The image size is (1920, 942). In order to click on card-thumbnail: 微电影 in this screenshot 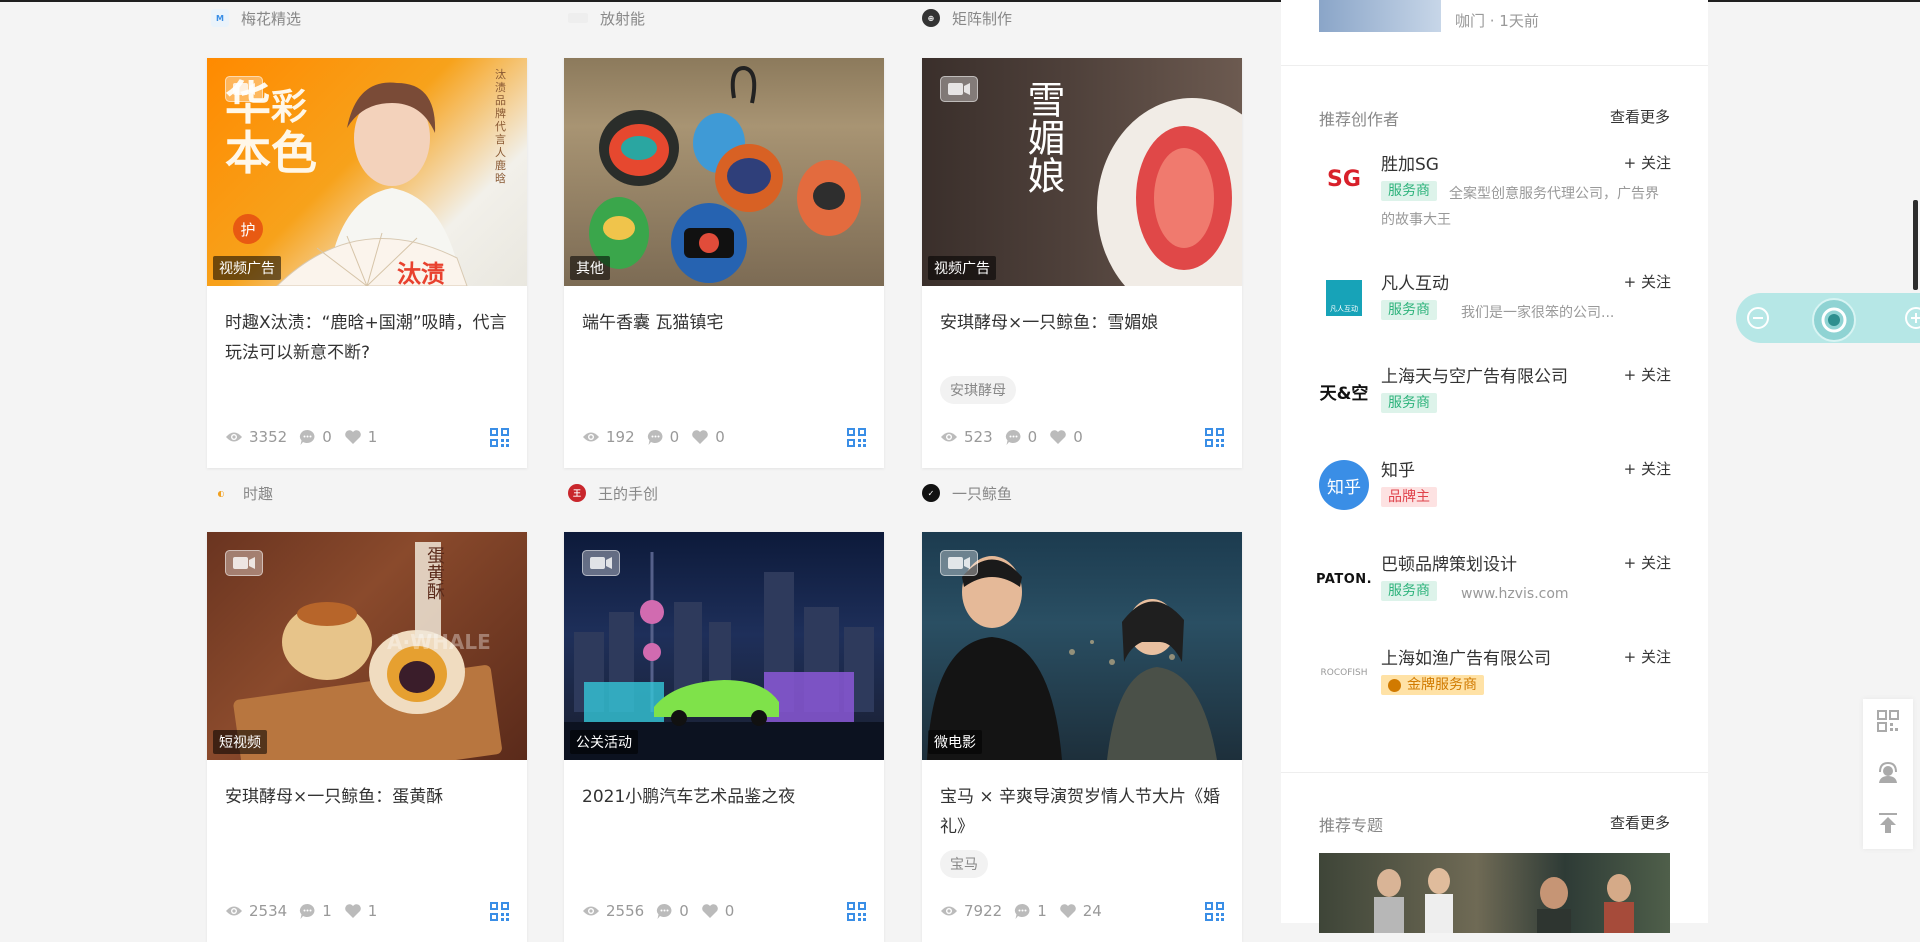, I will do `click(1082, 646)`.